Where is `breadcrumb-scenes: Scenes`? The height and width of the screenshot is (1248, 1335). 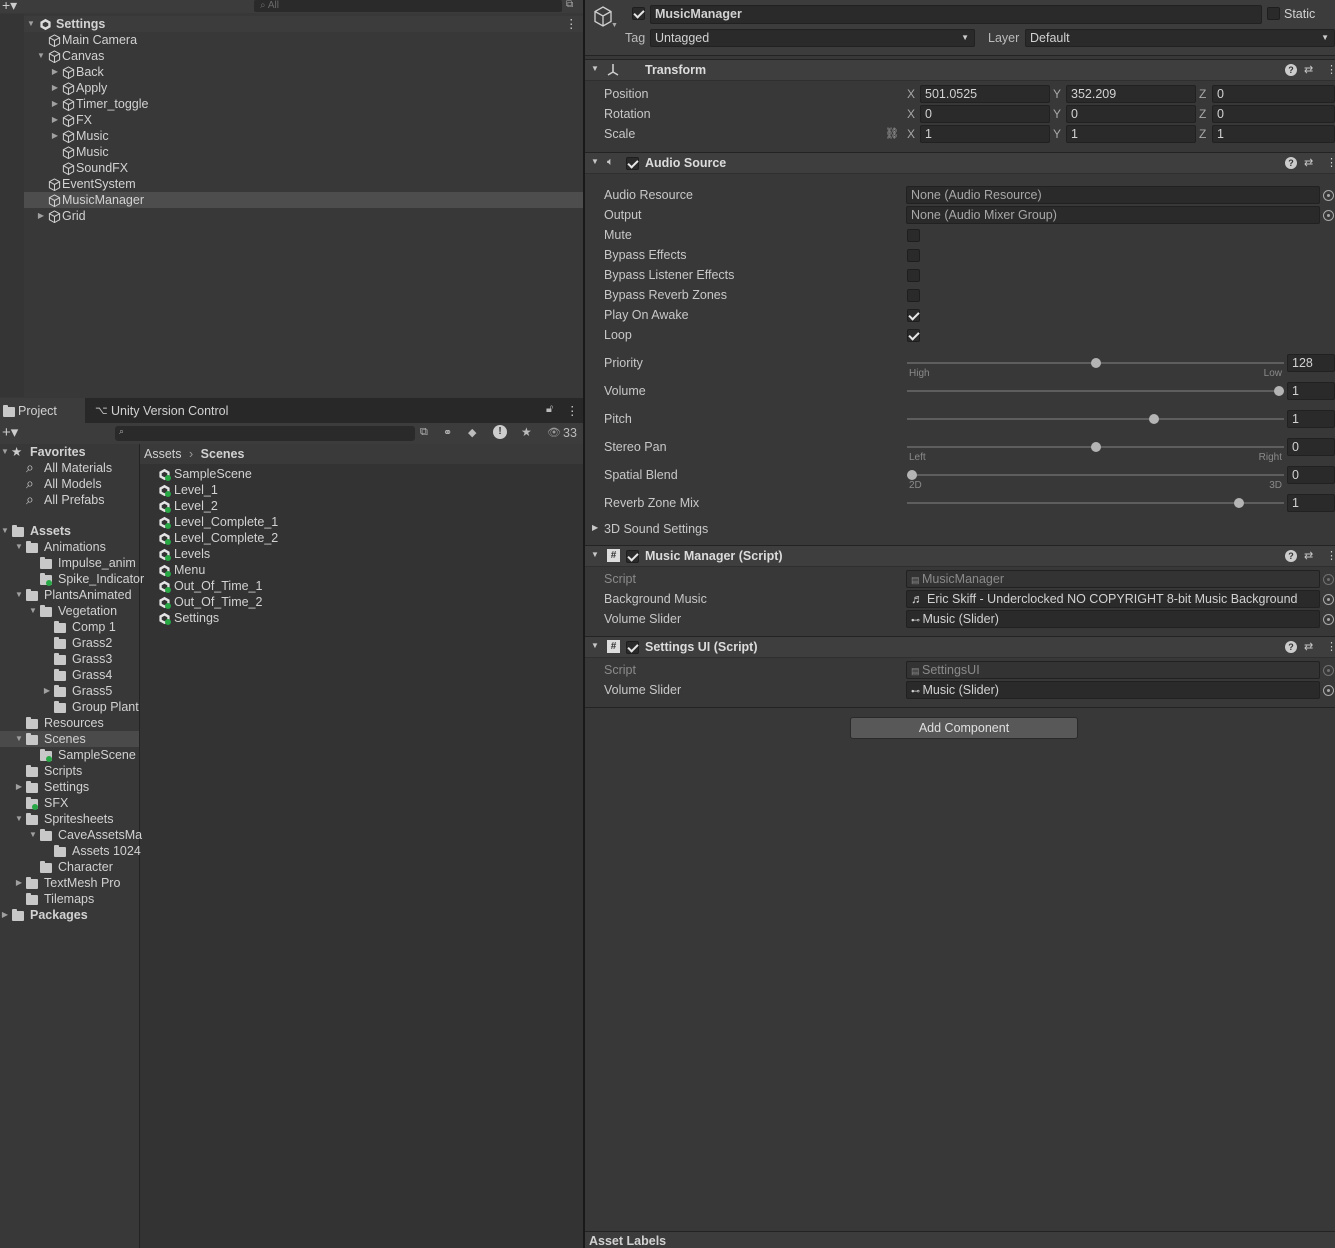
breadcrumb-scenes: Scenes is located at coordinates (223, 454).